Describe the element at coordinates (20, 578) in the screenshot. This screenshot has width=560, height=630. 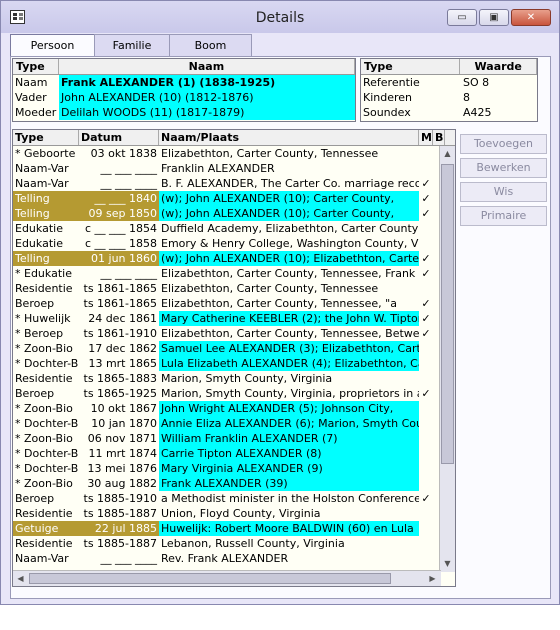
I see `scroll-left-icon: ◀` at that location.